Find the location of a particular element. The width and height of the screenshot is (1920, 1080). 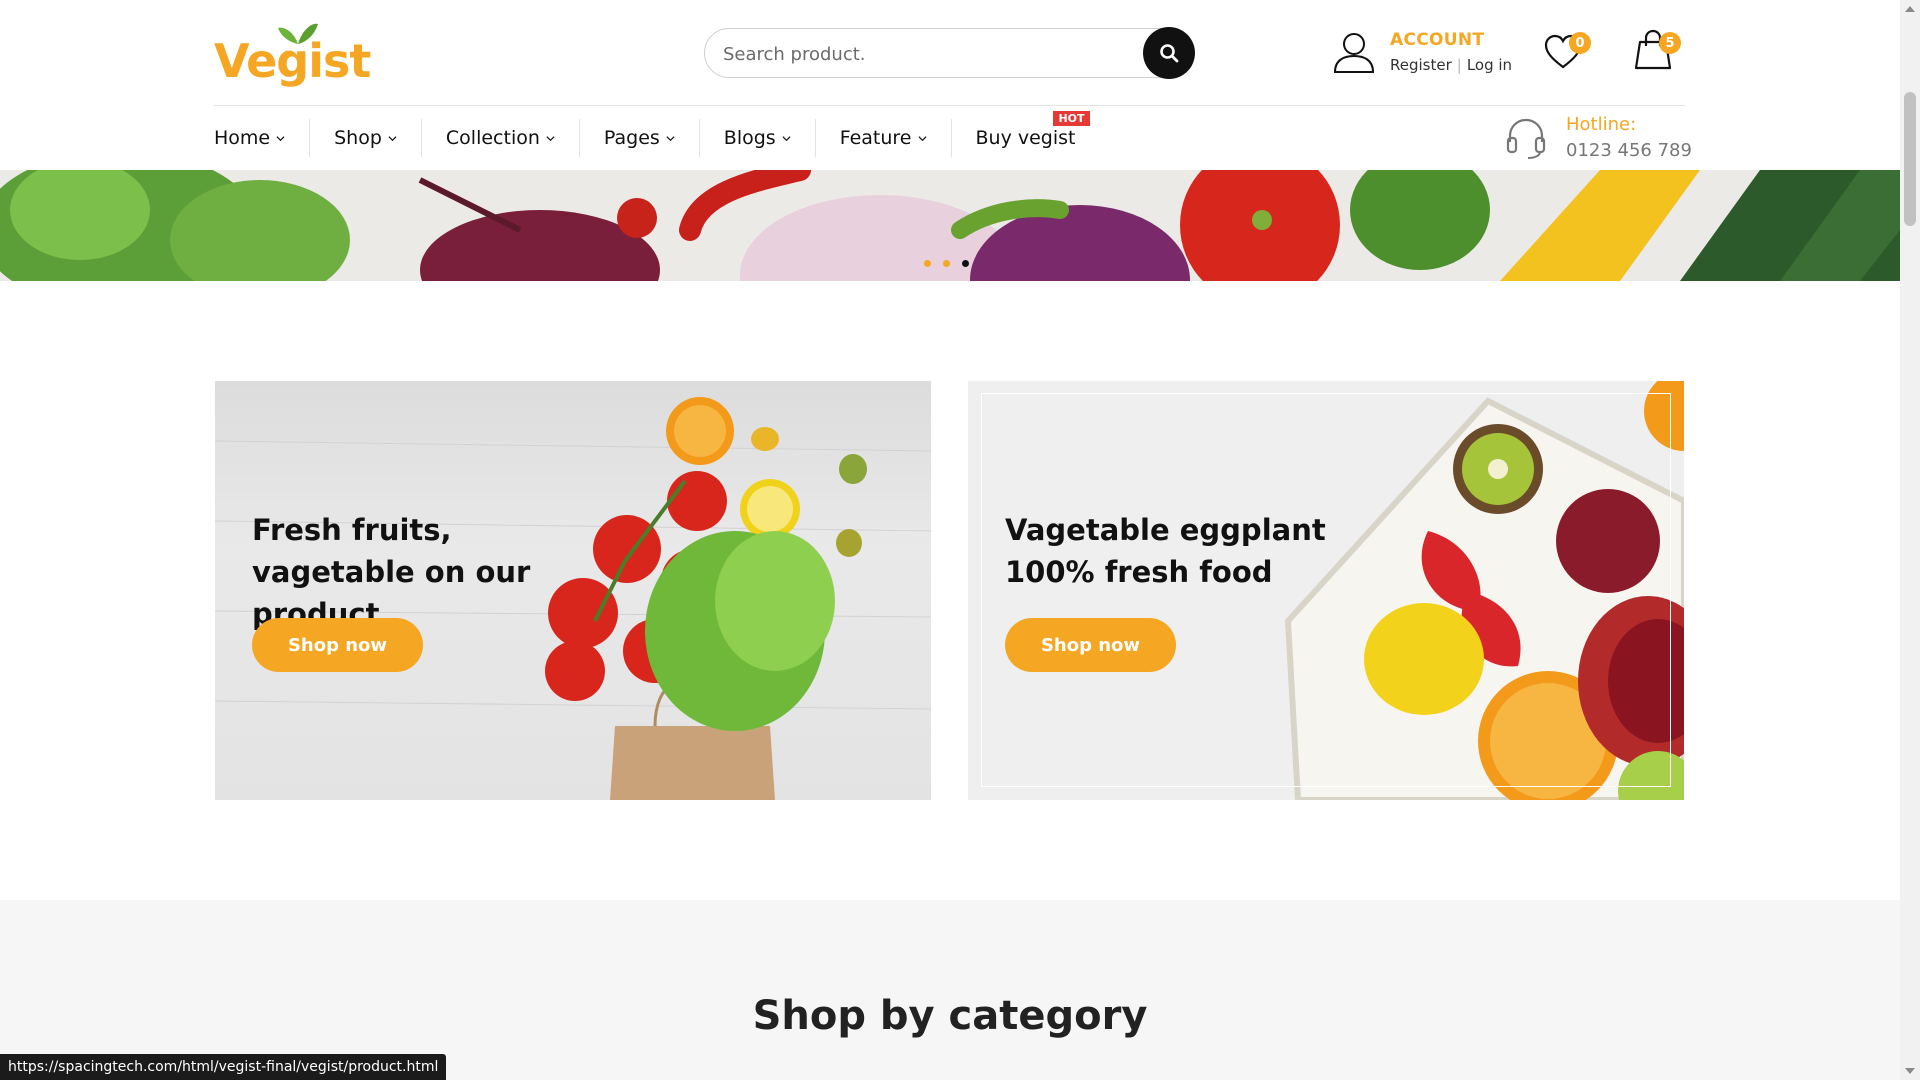

account-title: ACCOUNT is located at coordinates (1437, 40).